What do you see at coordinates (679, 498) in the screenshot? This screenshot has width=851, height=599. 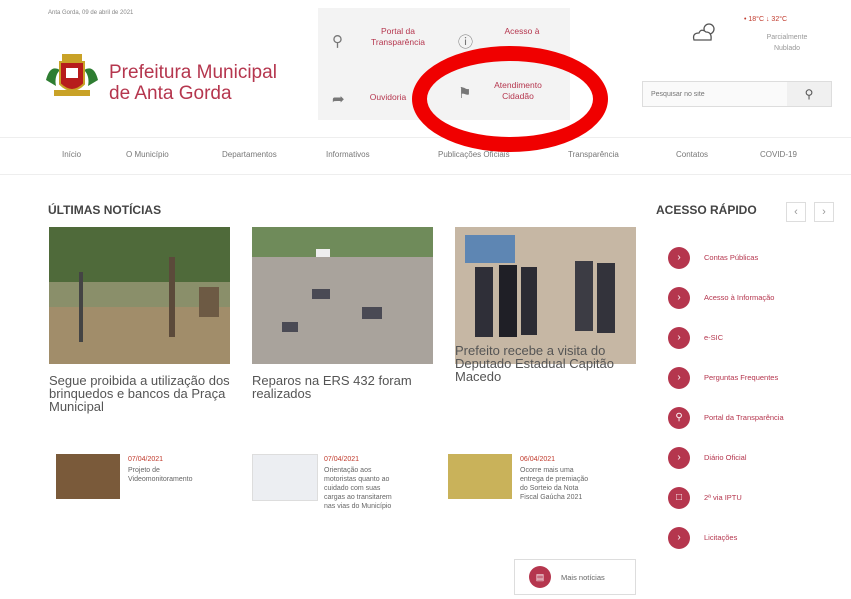 I see `document-icon: □` at bounding box center [679, 498].